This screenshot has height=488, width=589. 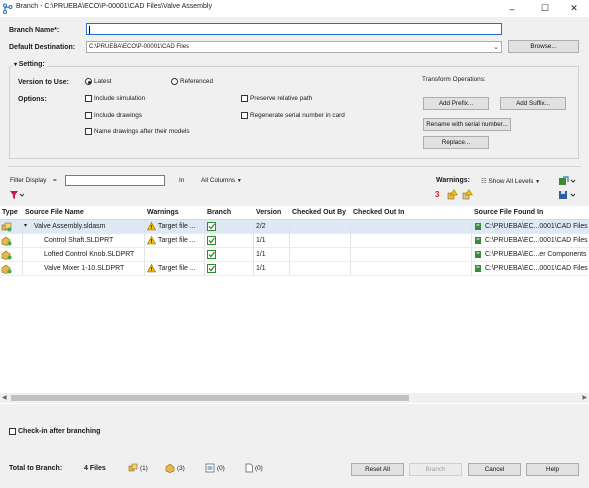 What do you see at coordinates (508, 212) in the screenshot?
I see `column-header-source-file-found-in: Source File Found In` at bounding box center [508, 212].